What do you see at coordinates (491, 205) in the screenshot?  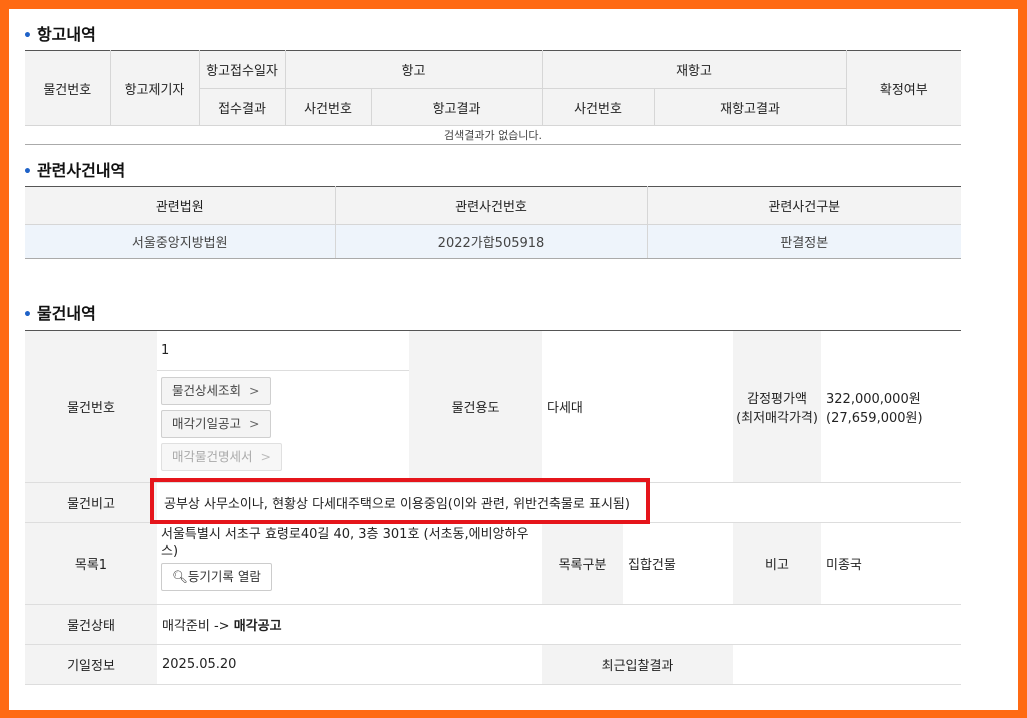 I see `col-related-case-no: 관련사건번호` at bounding box center [491, 205].